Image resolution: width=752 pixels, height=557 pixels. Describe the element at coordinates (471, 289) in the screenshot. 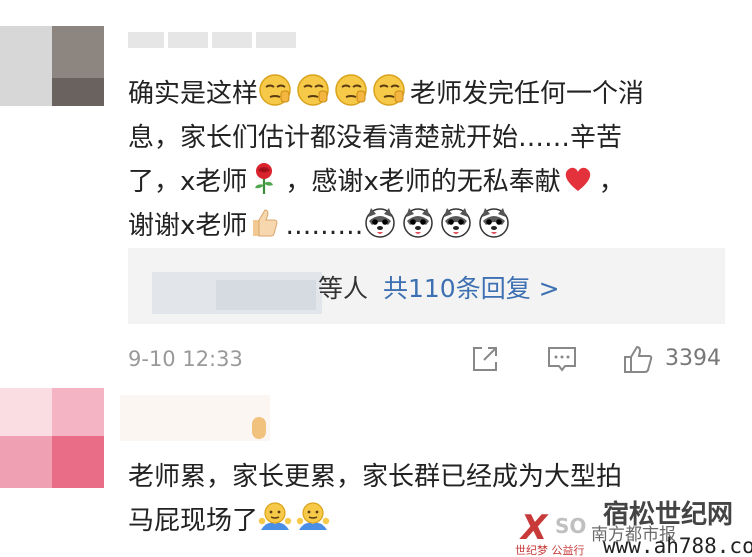

I see `view-replies-link: 共110条回复 >` at that location.